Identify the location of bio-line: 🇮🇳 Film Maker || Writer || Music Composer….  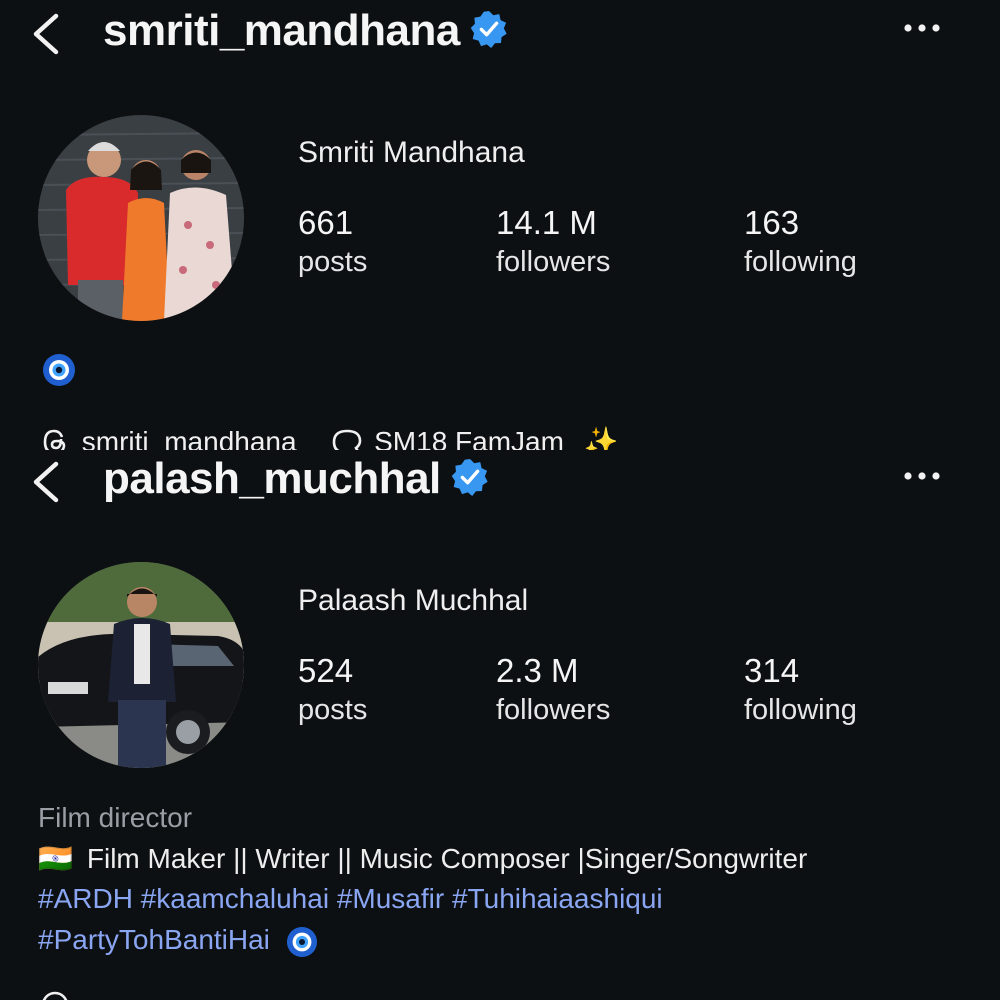
(422, 858).